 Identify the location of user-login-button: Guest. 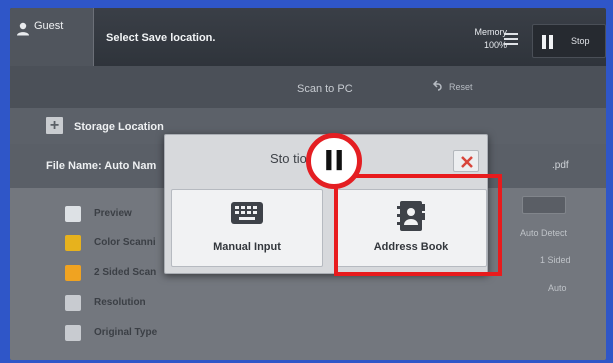
(52, 37).